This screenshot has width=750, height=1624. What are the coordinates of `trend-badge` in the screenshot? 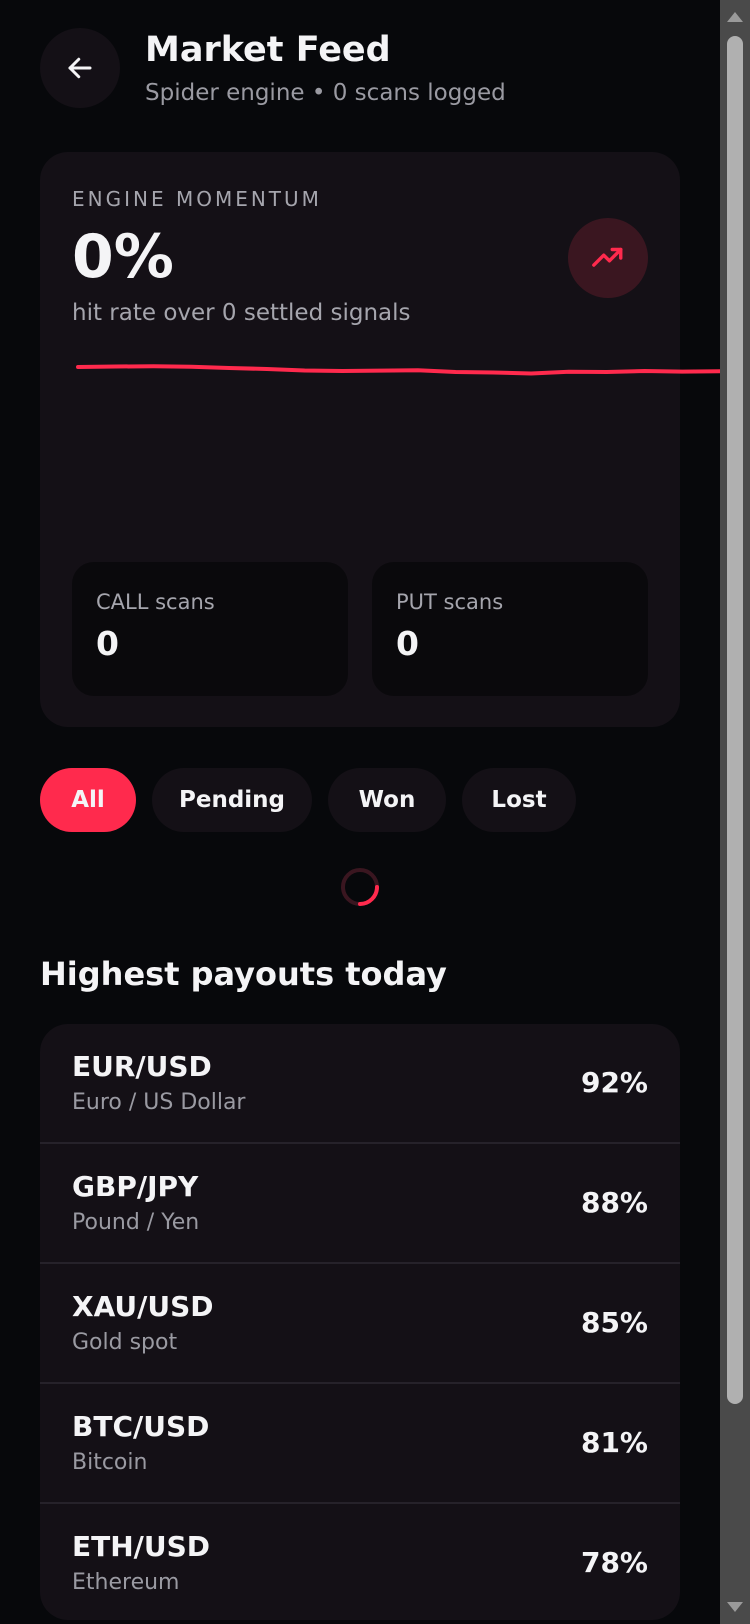 It's located at (608, 258).